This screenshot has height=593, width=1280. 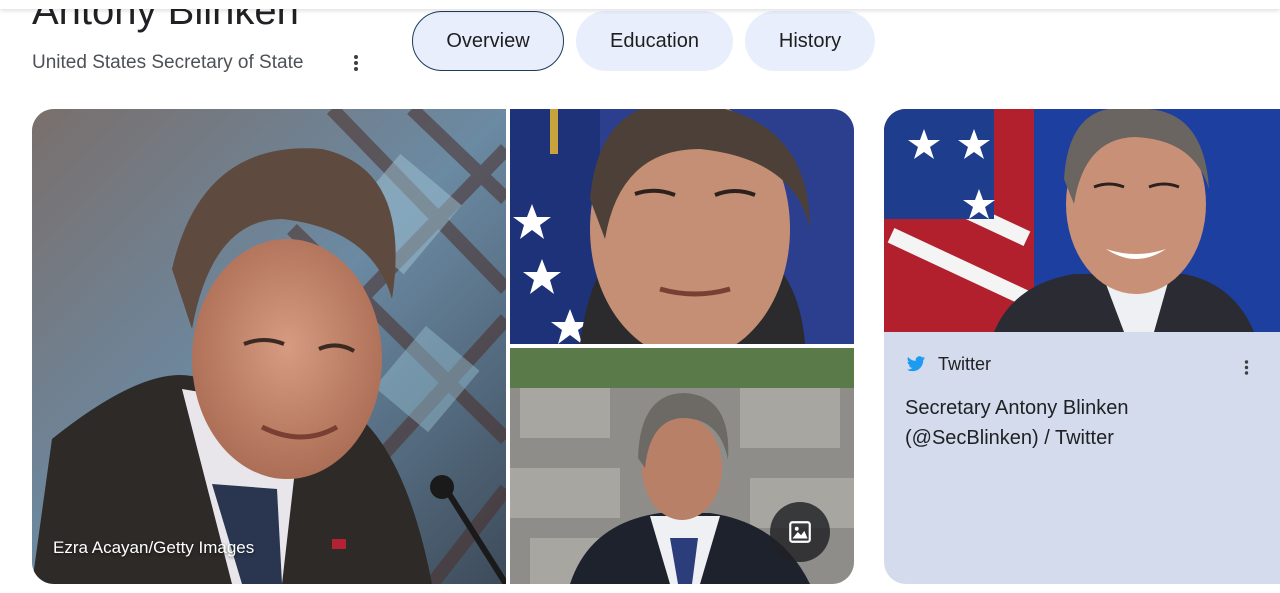 I want to click on tab-education: Education, so click(x=654, y=41).